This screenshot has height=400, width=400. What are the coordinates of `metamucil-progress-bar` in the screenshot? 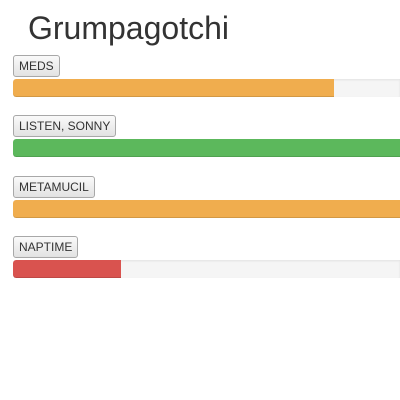 It's located at (206, 209).